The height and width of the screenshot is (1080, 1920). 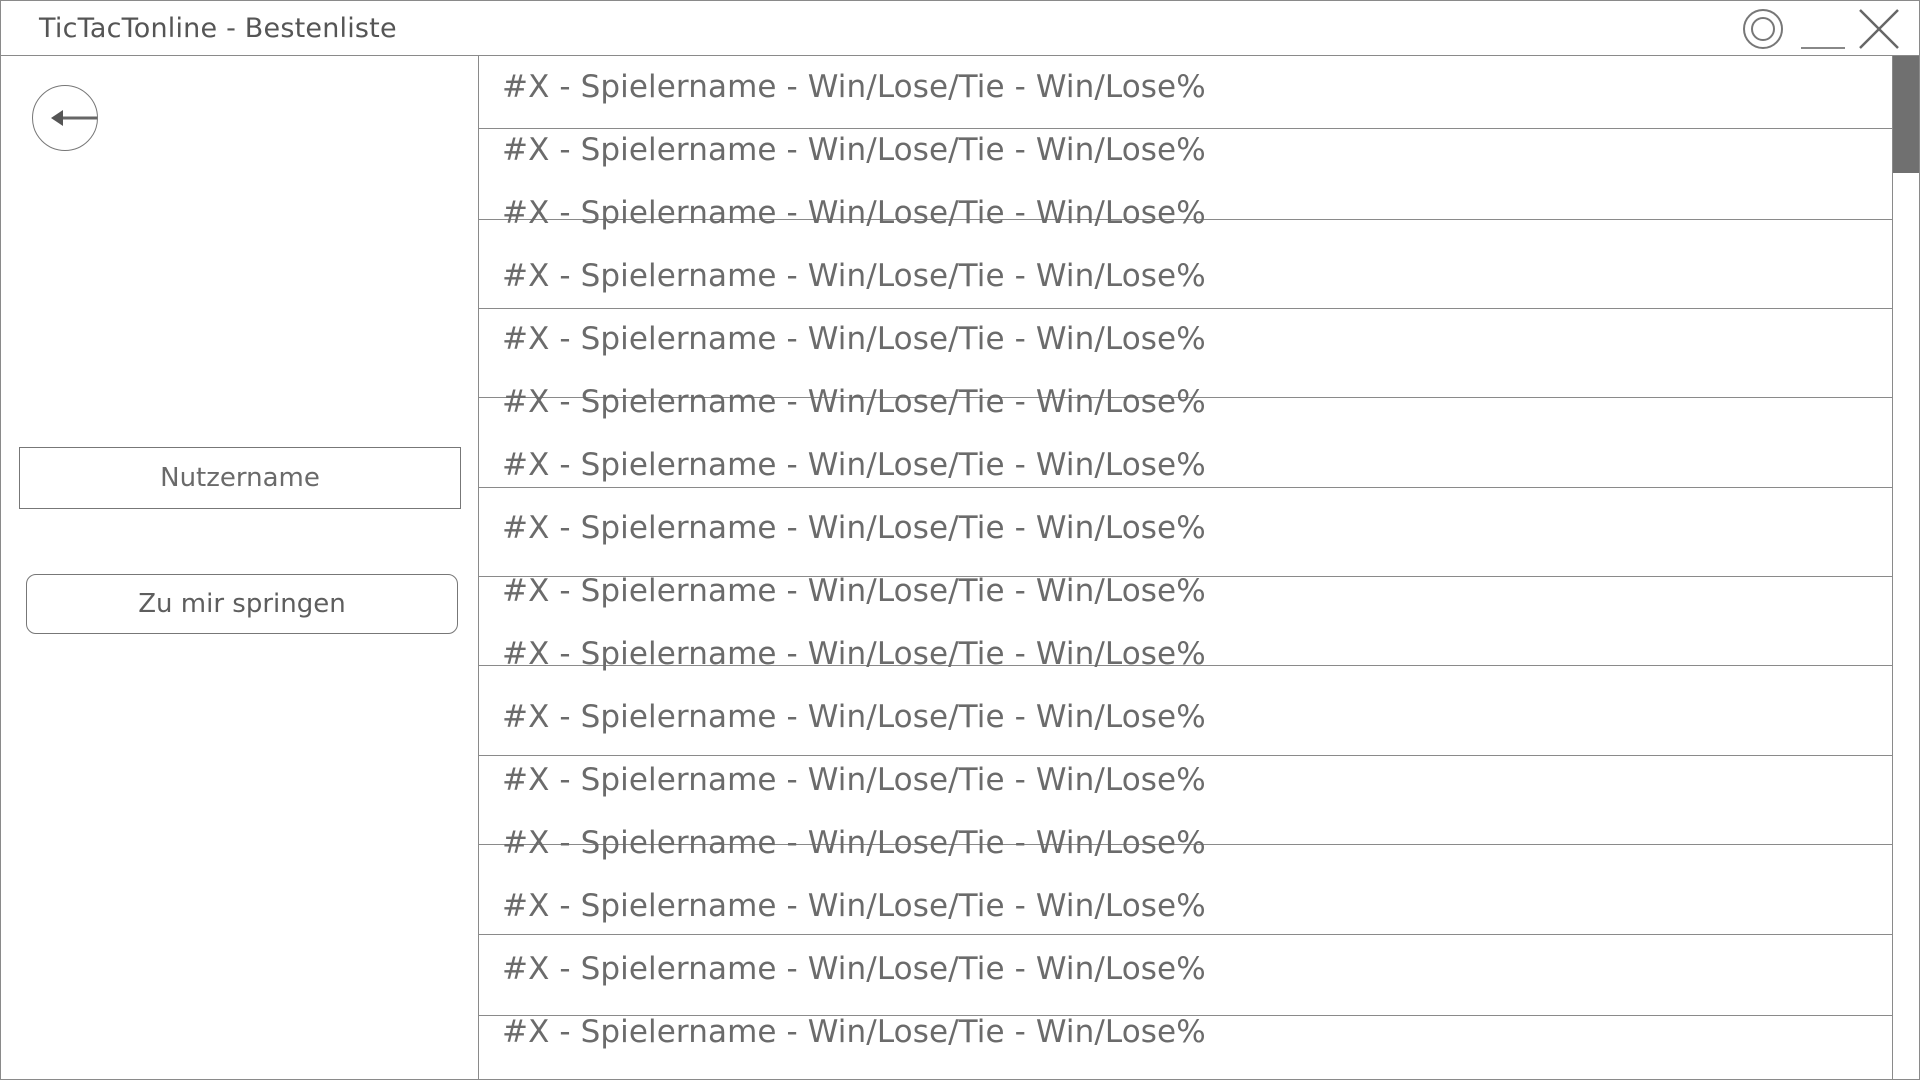 I want to click on jump-to-me-button: Zu mir springen, so click(x=242, y=604).